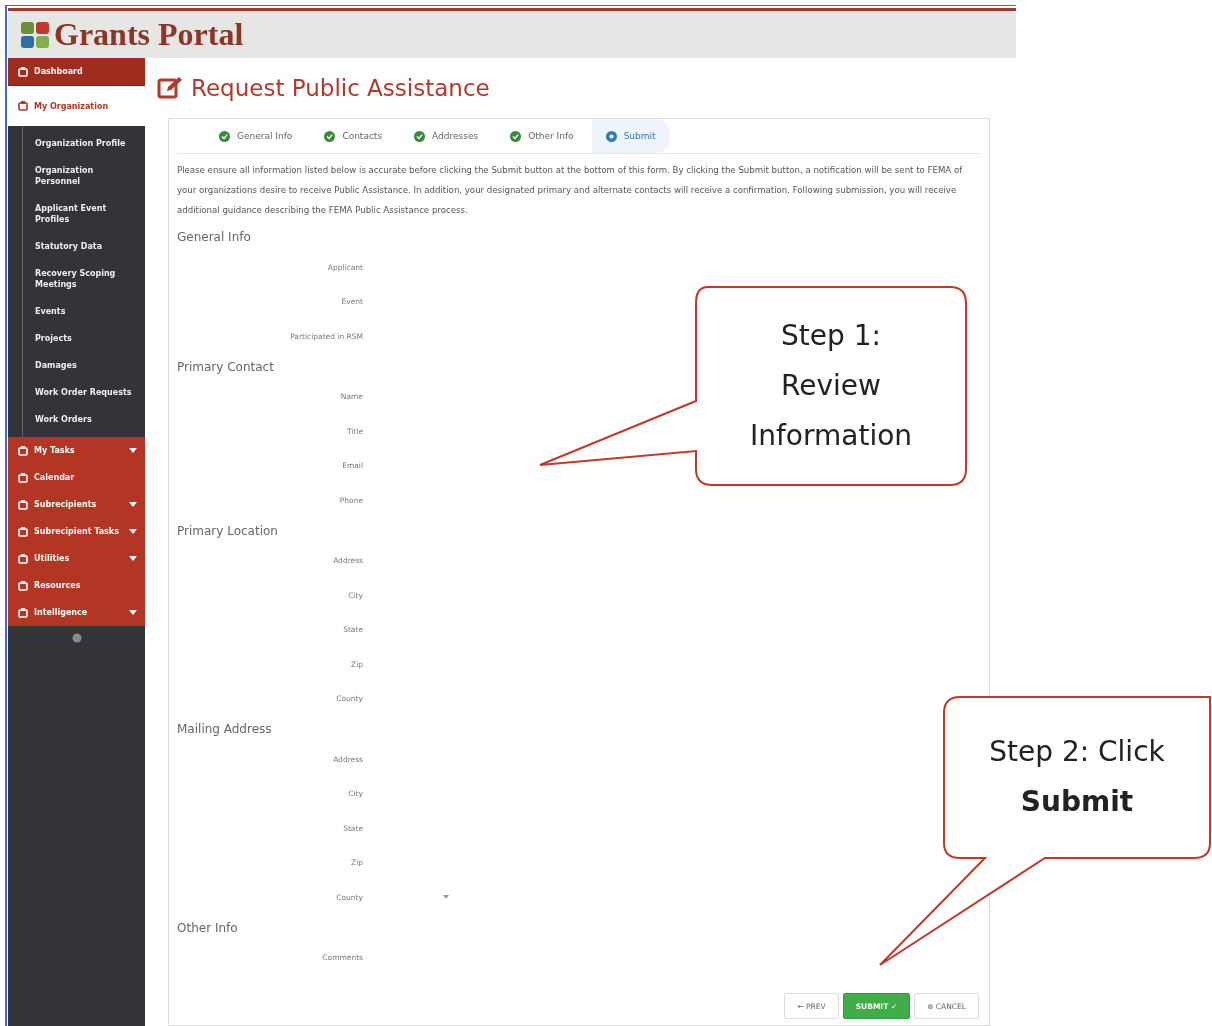 The height and width of the screenshot is (1026, 1212). I want to click on sidebar-item: Calendar, so click(76, 477).